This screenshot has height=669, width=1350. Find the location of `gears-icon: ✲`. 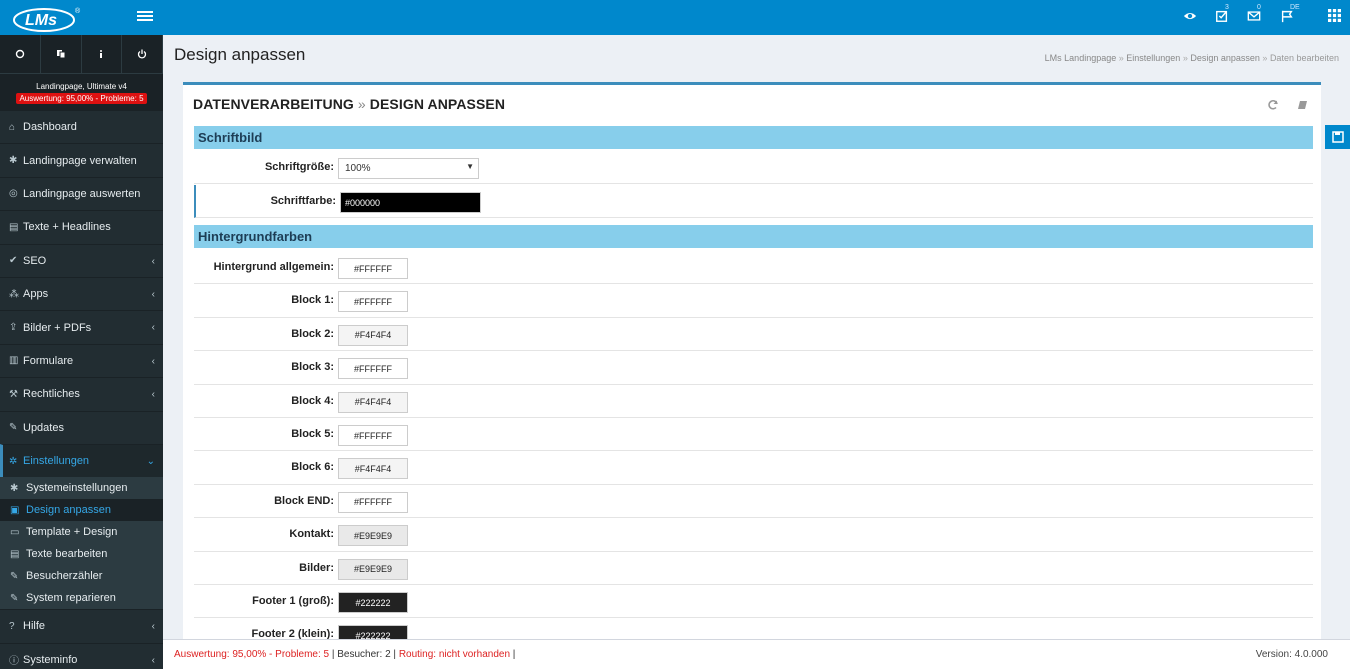

gears-icon: ✲ is located at coordinates (13, 461).